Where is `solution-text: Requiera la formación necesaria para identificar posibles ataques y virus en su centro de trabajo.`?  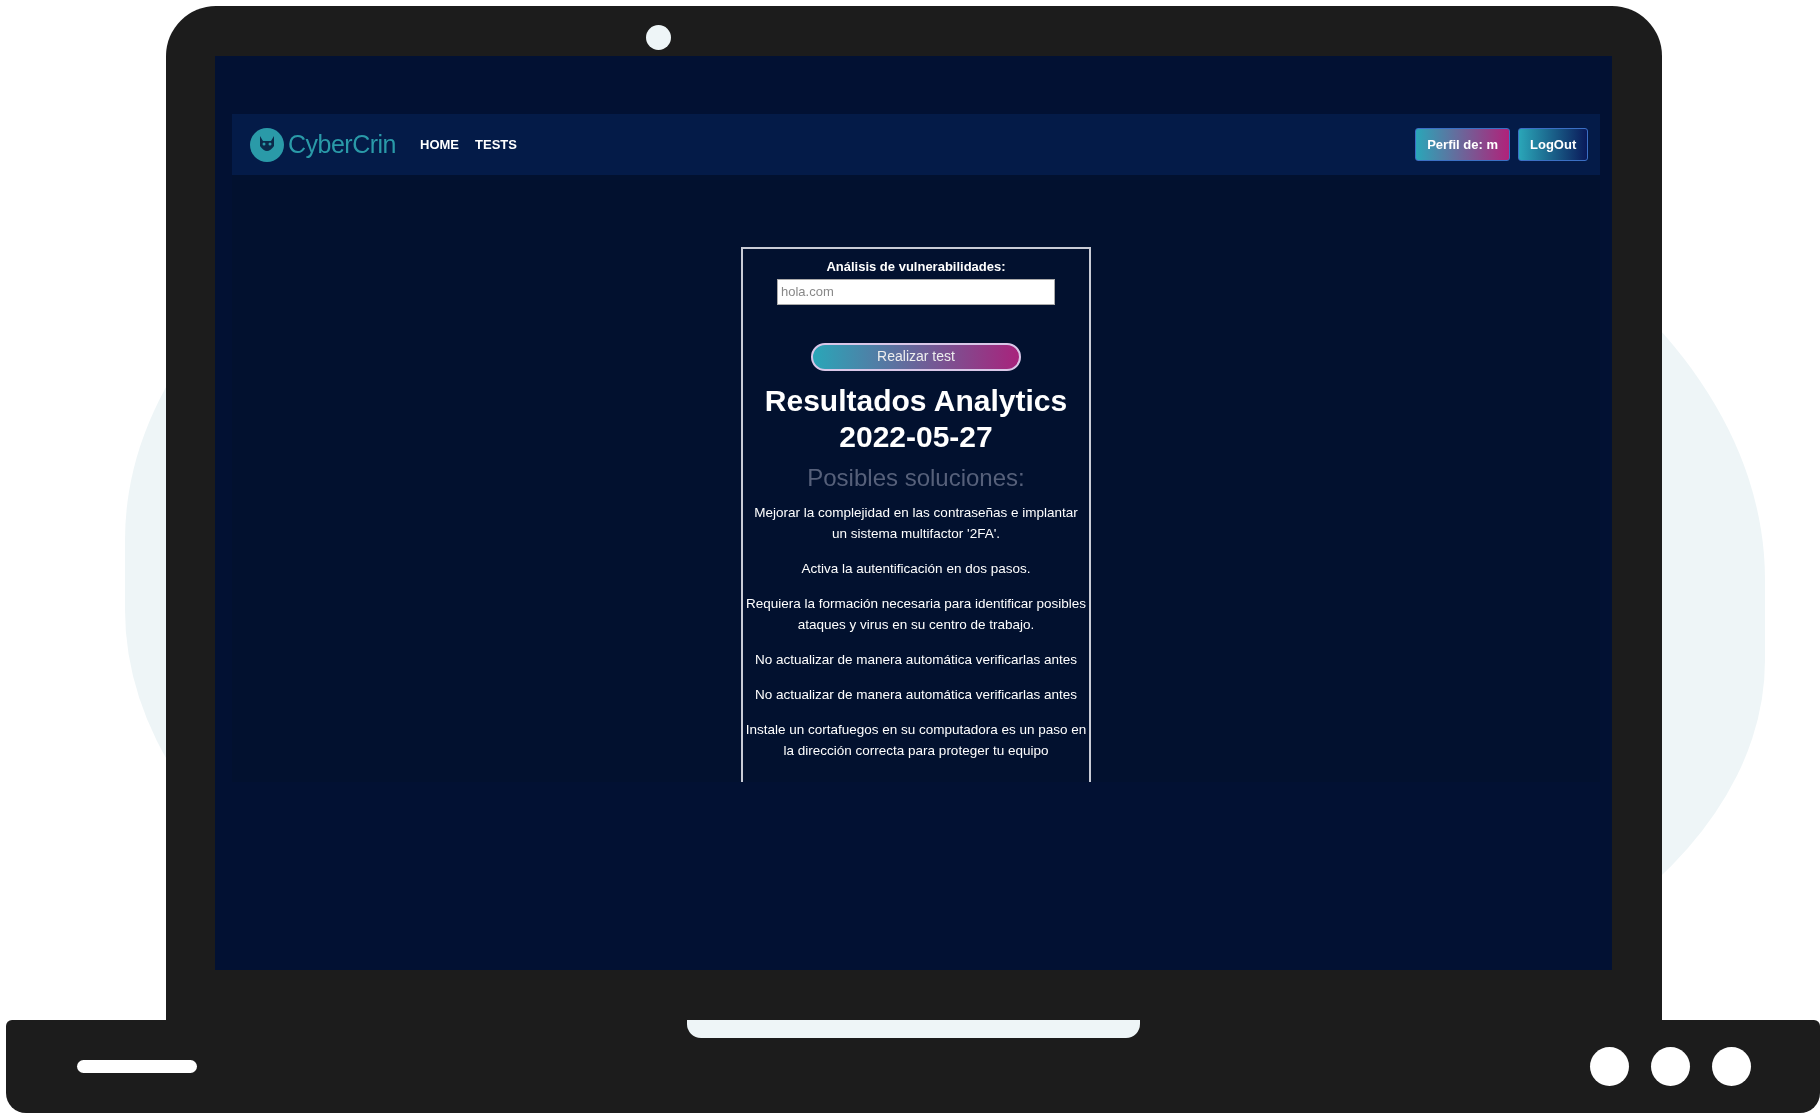
solution-text: Requiera la formación necesaria para identificar posibles ataques y virus en su centro de trabajo. is located at coordinates (916, 615).